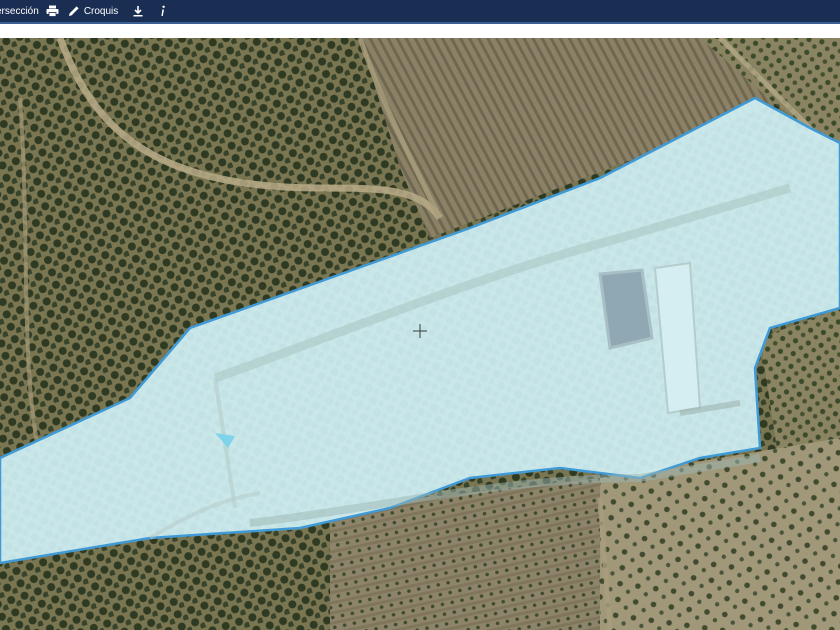 The height and width of the screenshot is (630, 840). Describe the element at coordinates (101, 11) in the screenshot. I see `sketch-label: Croquis` at that location.